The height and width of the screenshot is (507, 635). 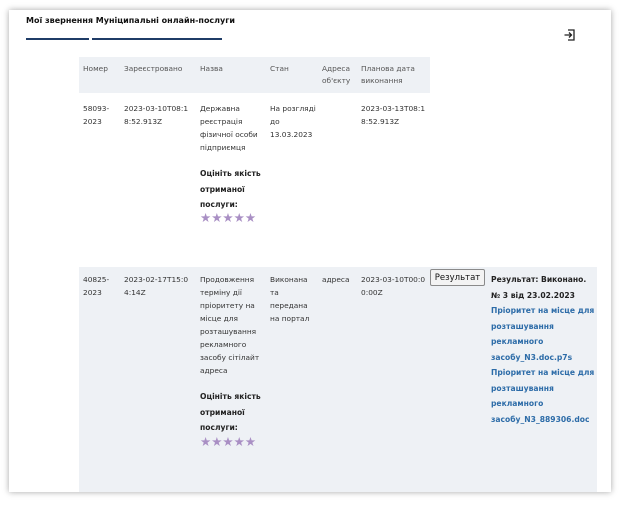 What do you see at coordinates (293, 121) in the screenshot?
I see `row-status: На розгляді до 13.03.2023` at bounding box center [293, 121].